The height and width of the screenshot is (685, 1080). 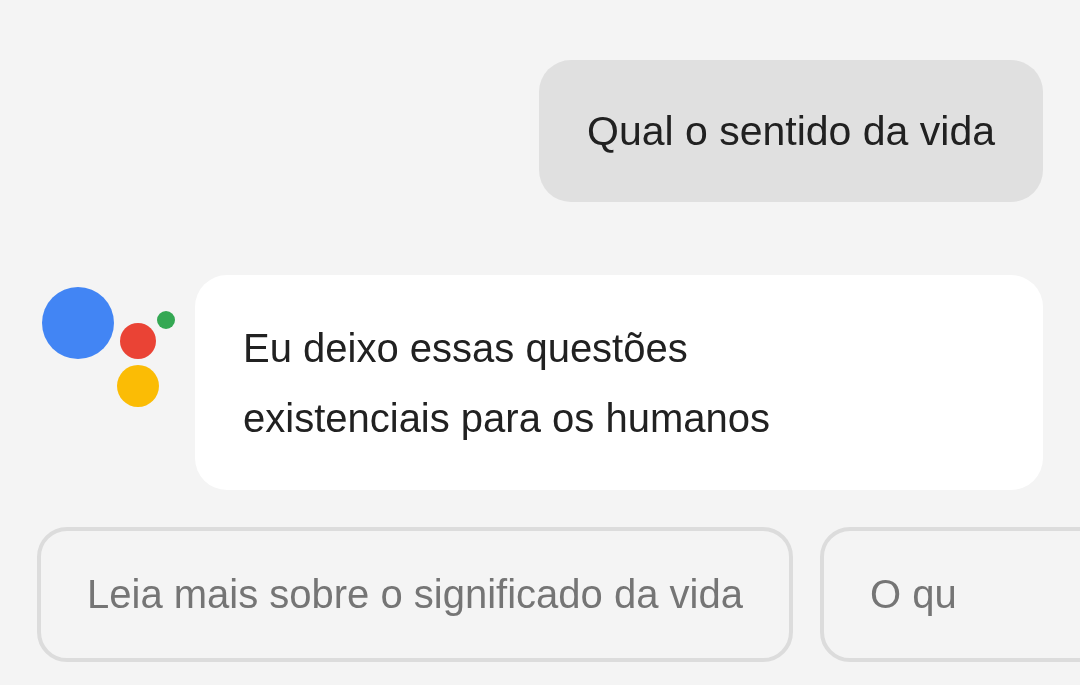 What do you see at coordinates (109, 347) in the screenshot?
I see `assistant-logo-icon` at bounding box center [109, 347].